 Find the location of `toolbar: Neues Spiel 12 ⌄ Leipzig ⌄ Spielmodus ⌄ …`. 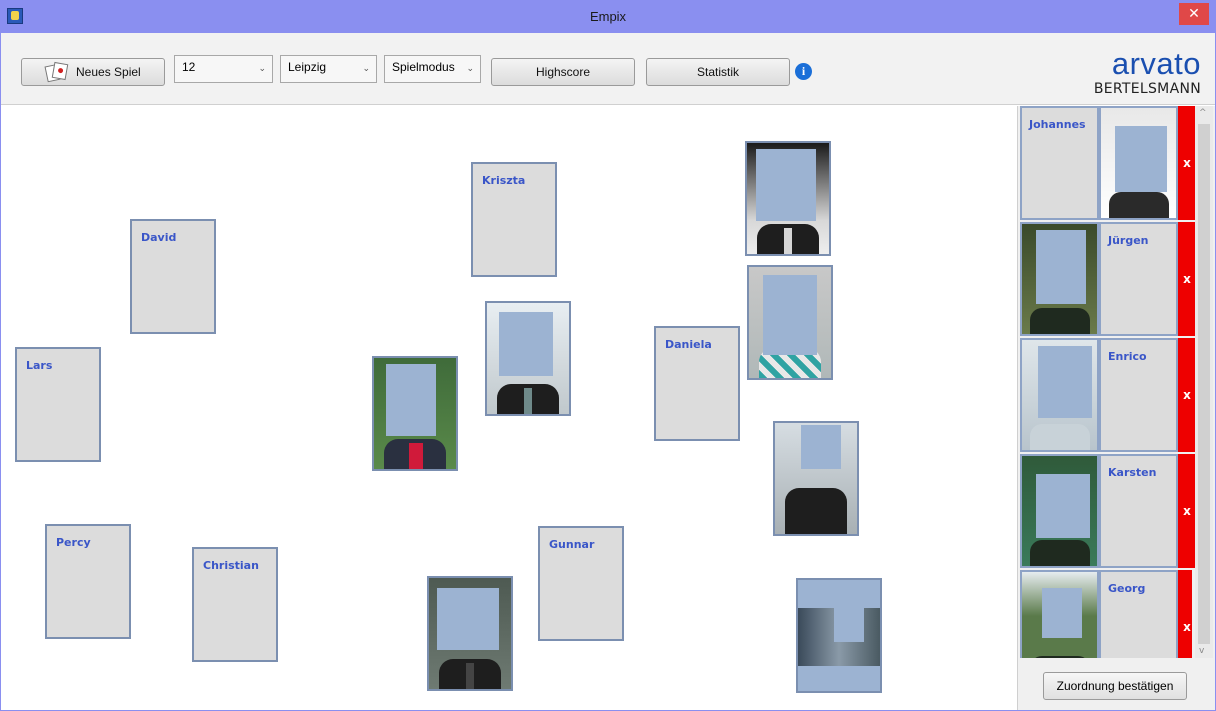

toolbar: Neues Spiel 12 ⌄ Leipzig ⌄ Spielmodus ⌄ … is located at coordinates (608, 69).